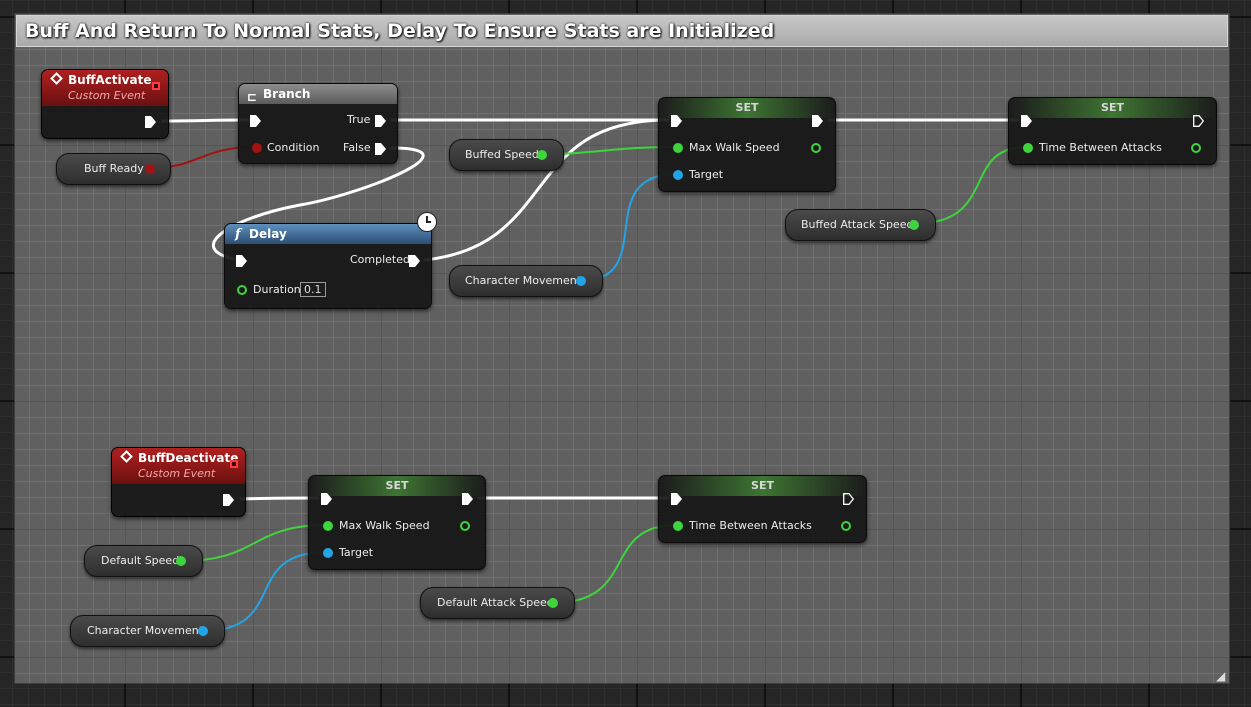 The height and width of the screenshot is (707, 1251). Describe the element at coordinates (427, 222) in the screenshot. I see `latent-clock-icon` at that location.